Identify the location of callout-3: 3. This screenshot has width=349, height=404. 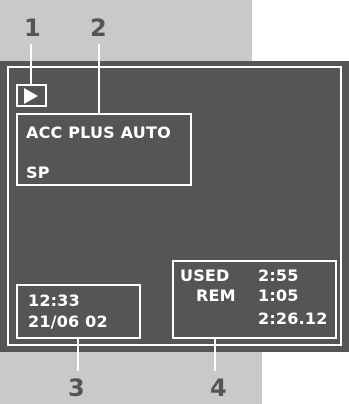
(76, 388).